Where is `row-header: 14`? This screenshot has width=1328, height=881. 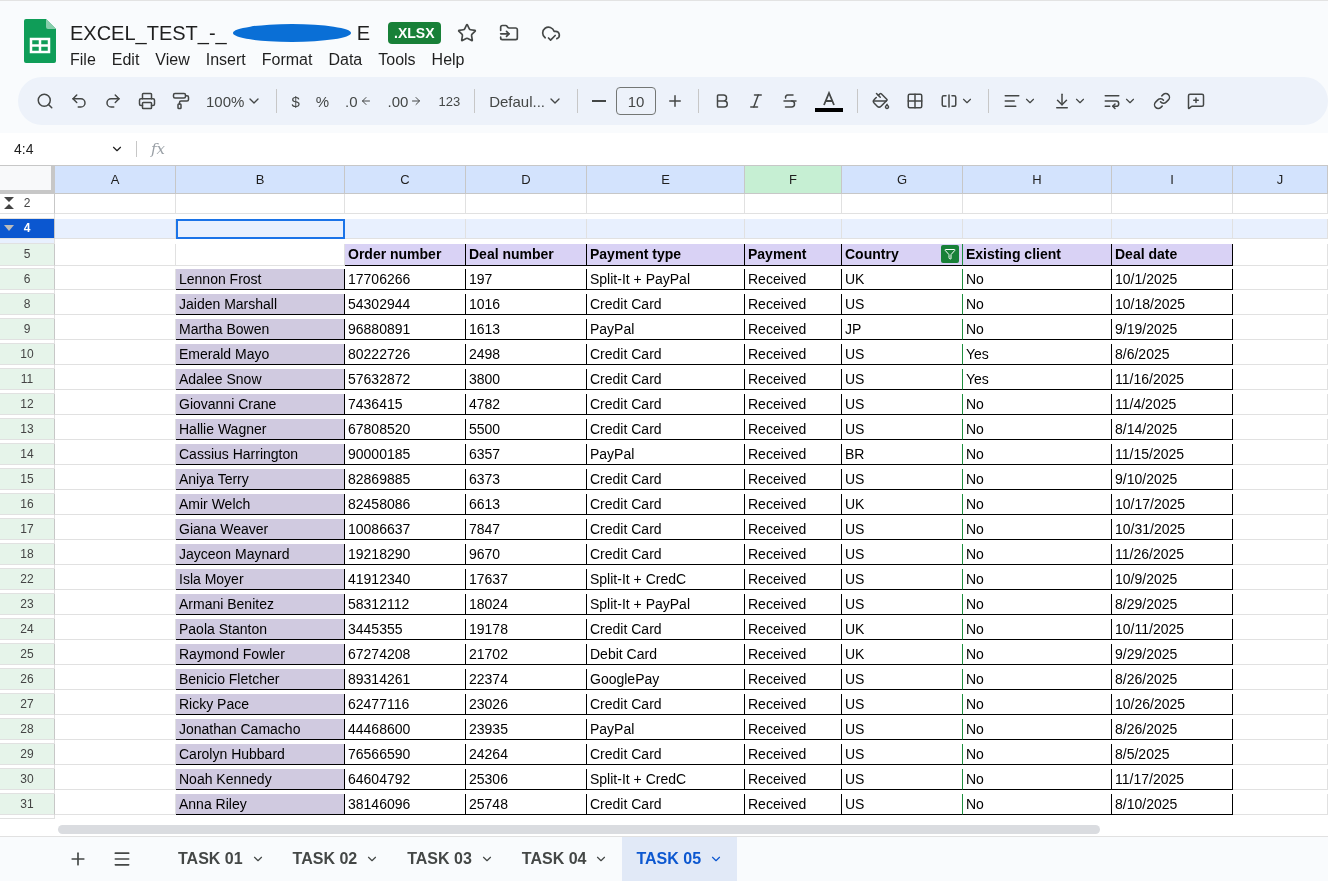 row-header: 14 is located at coordinates (27, 454).